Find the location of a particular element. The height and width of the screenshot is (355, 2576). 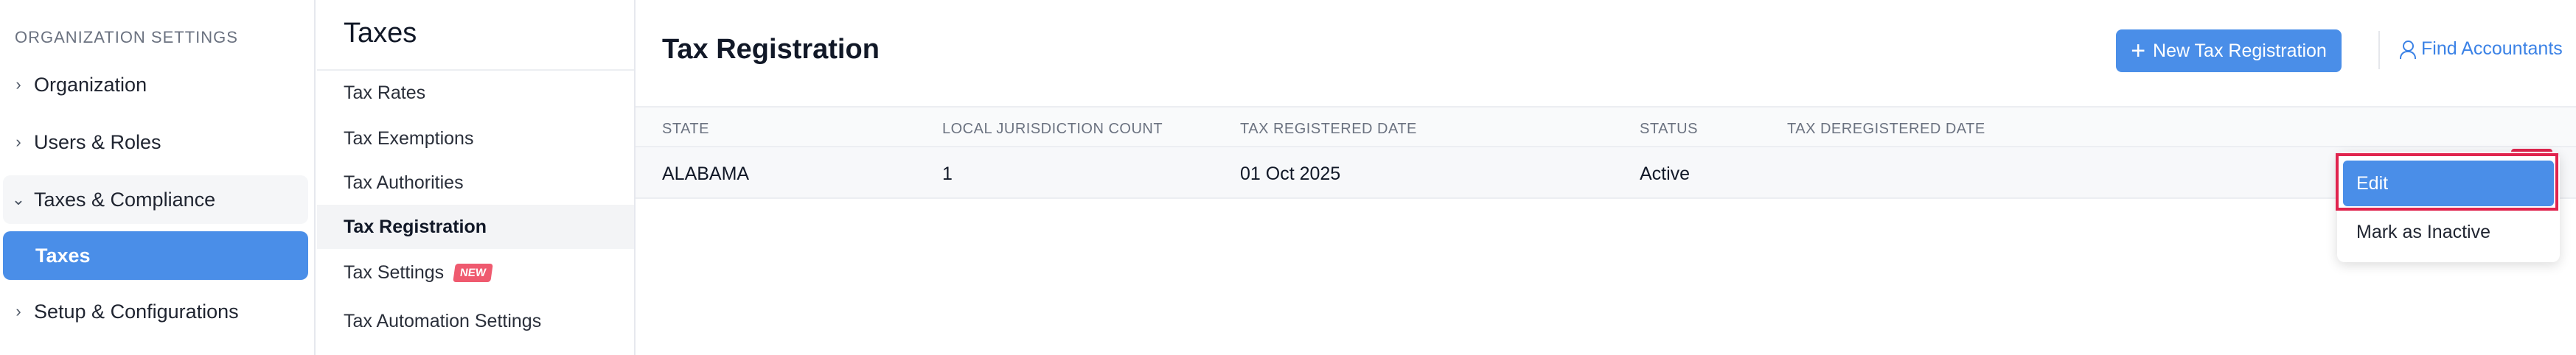

new-tax-registration-label: New Tax Registration is located at coordinates (2240, 51).